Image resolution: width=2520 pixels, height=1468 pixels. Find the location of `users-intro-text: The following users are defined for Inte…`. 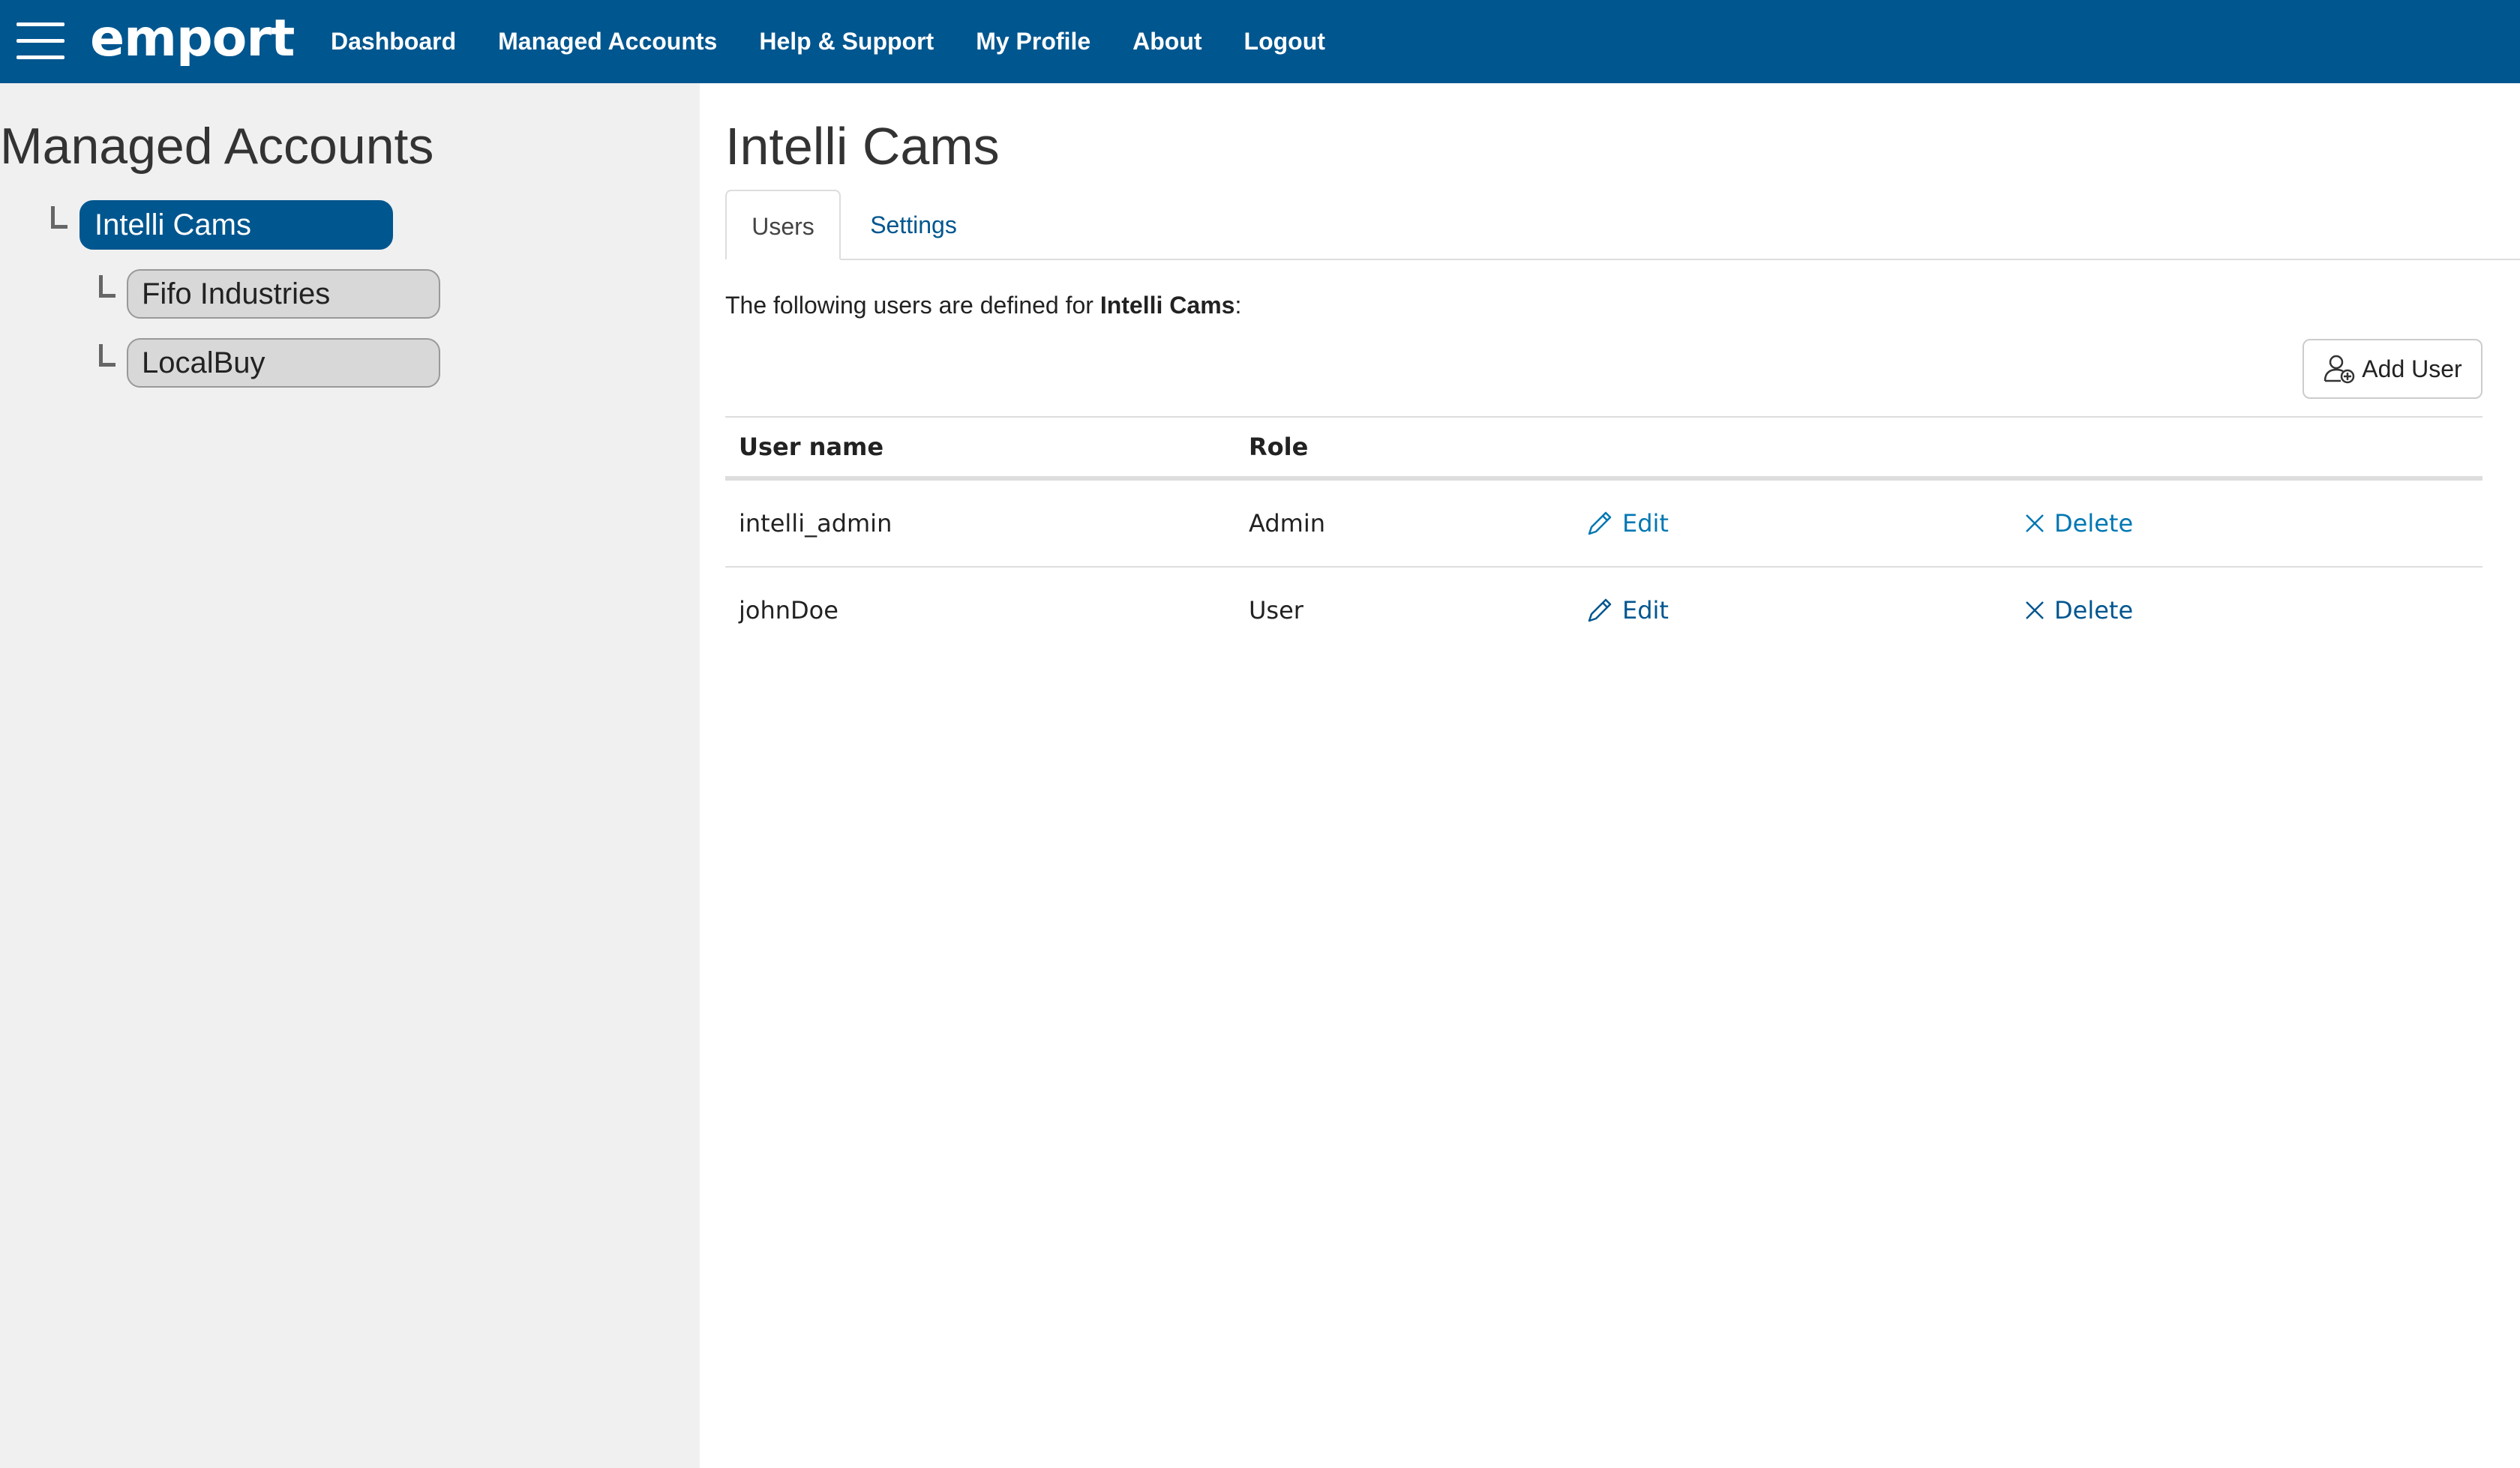

users-intro-text: The following users are defined for Inte… is located at coordinates (983, 305).